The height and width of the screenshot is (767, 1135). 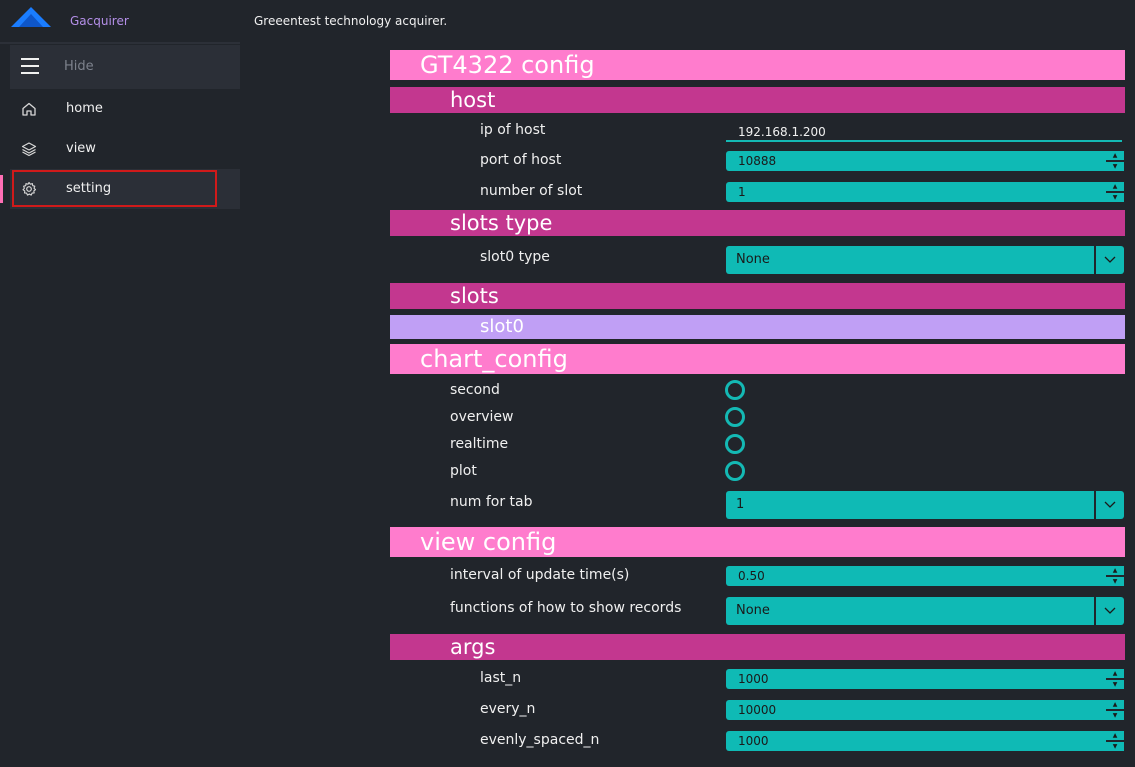 What do you see at coordinates (351, 21) in the screenshot?
I see `window-title: Greeentest technology acquirer.` at bounding box center [351, 21].